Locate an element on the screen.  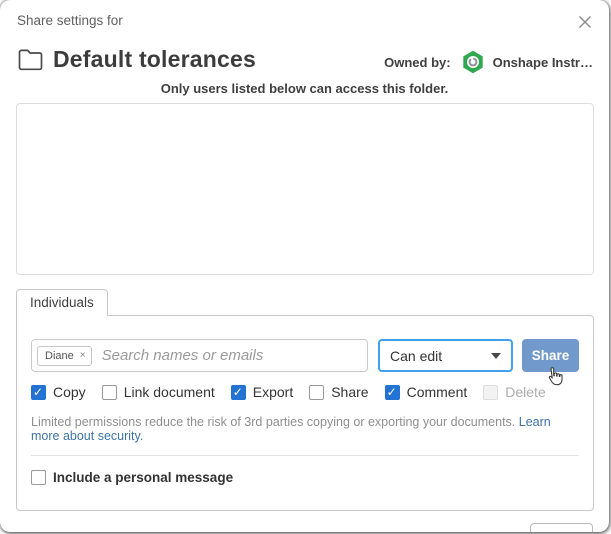
onshape-logo-icon is located at coordinates (472, 62).